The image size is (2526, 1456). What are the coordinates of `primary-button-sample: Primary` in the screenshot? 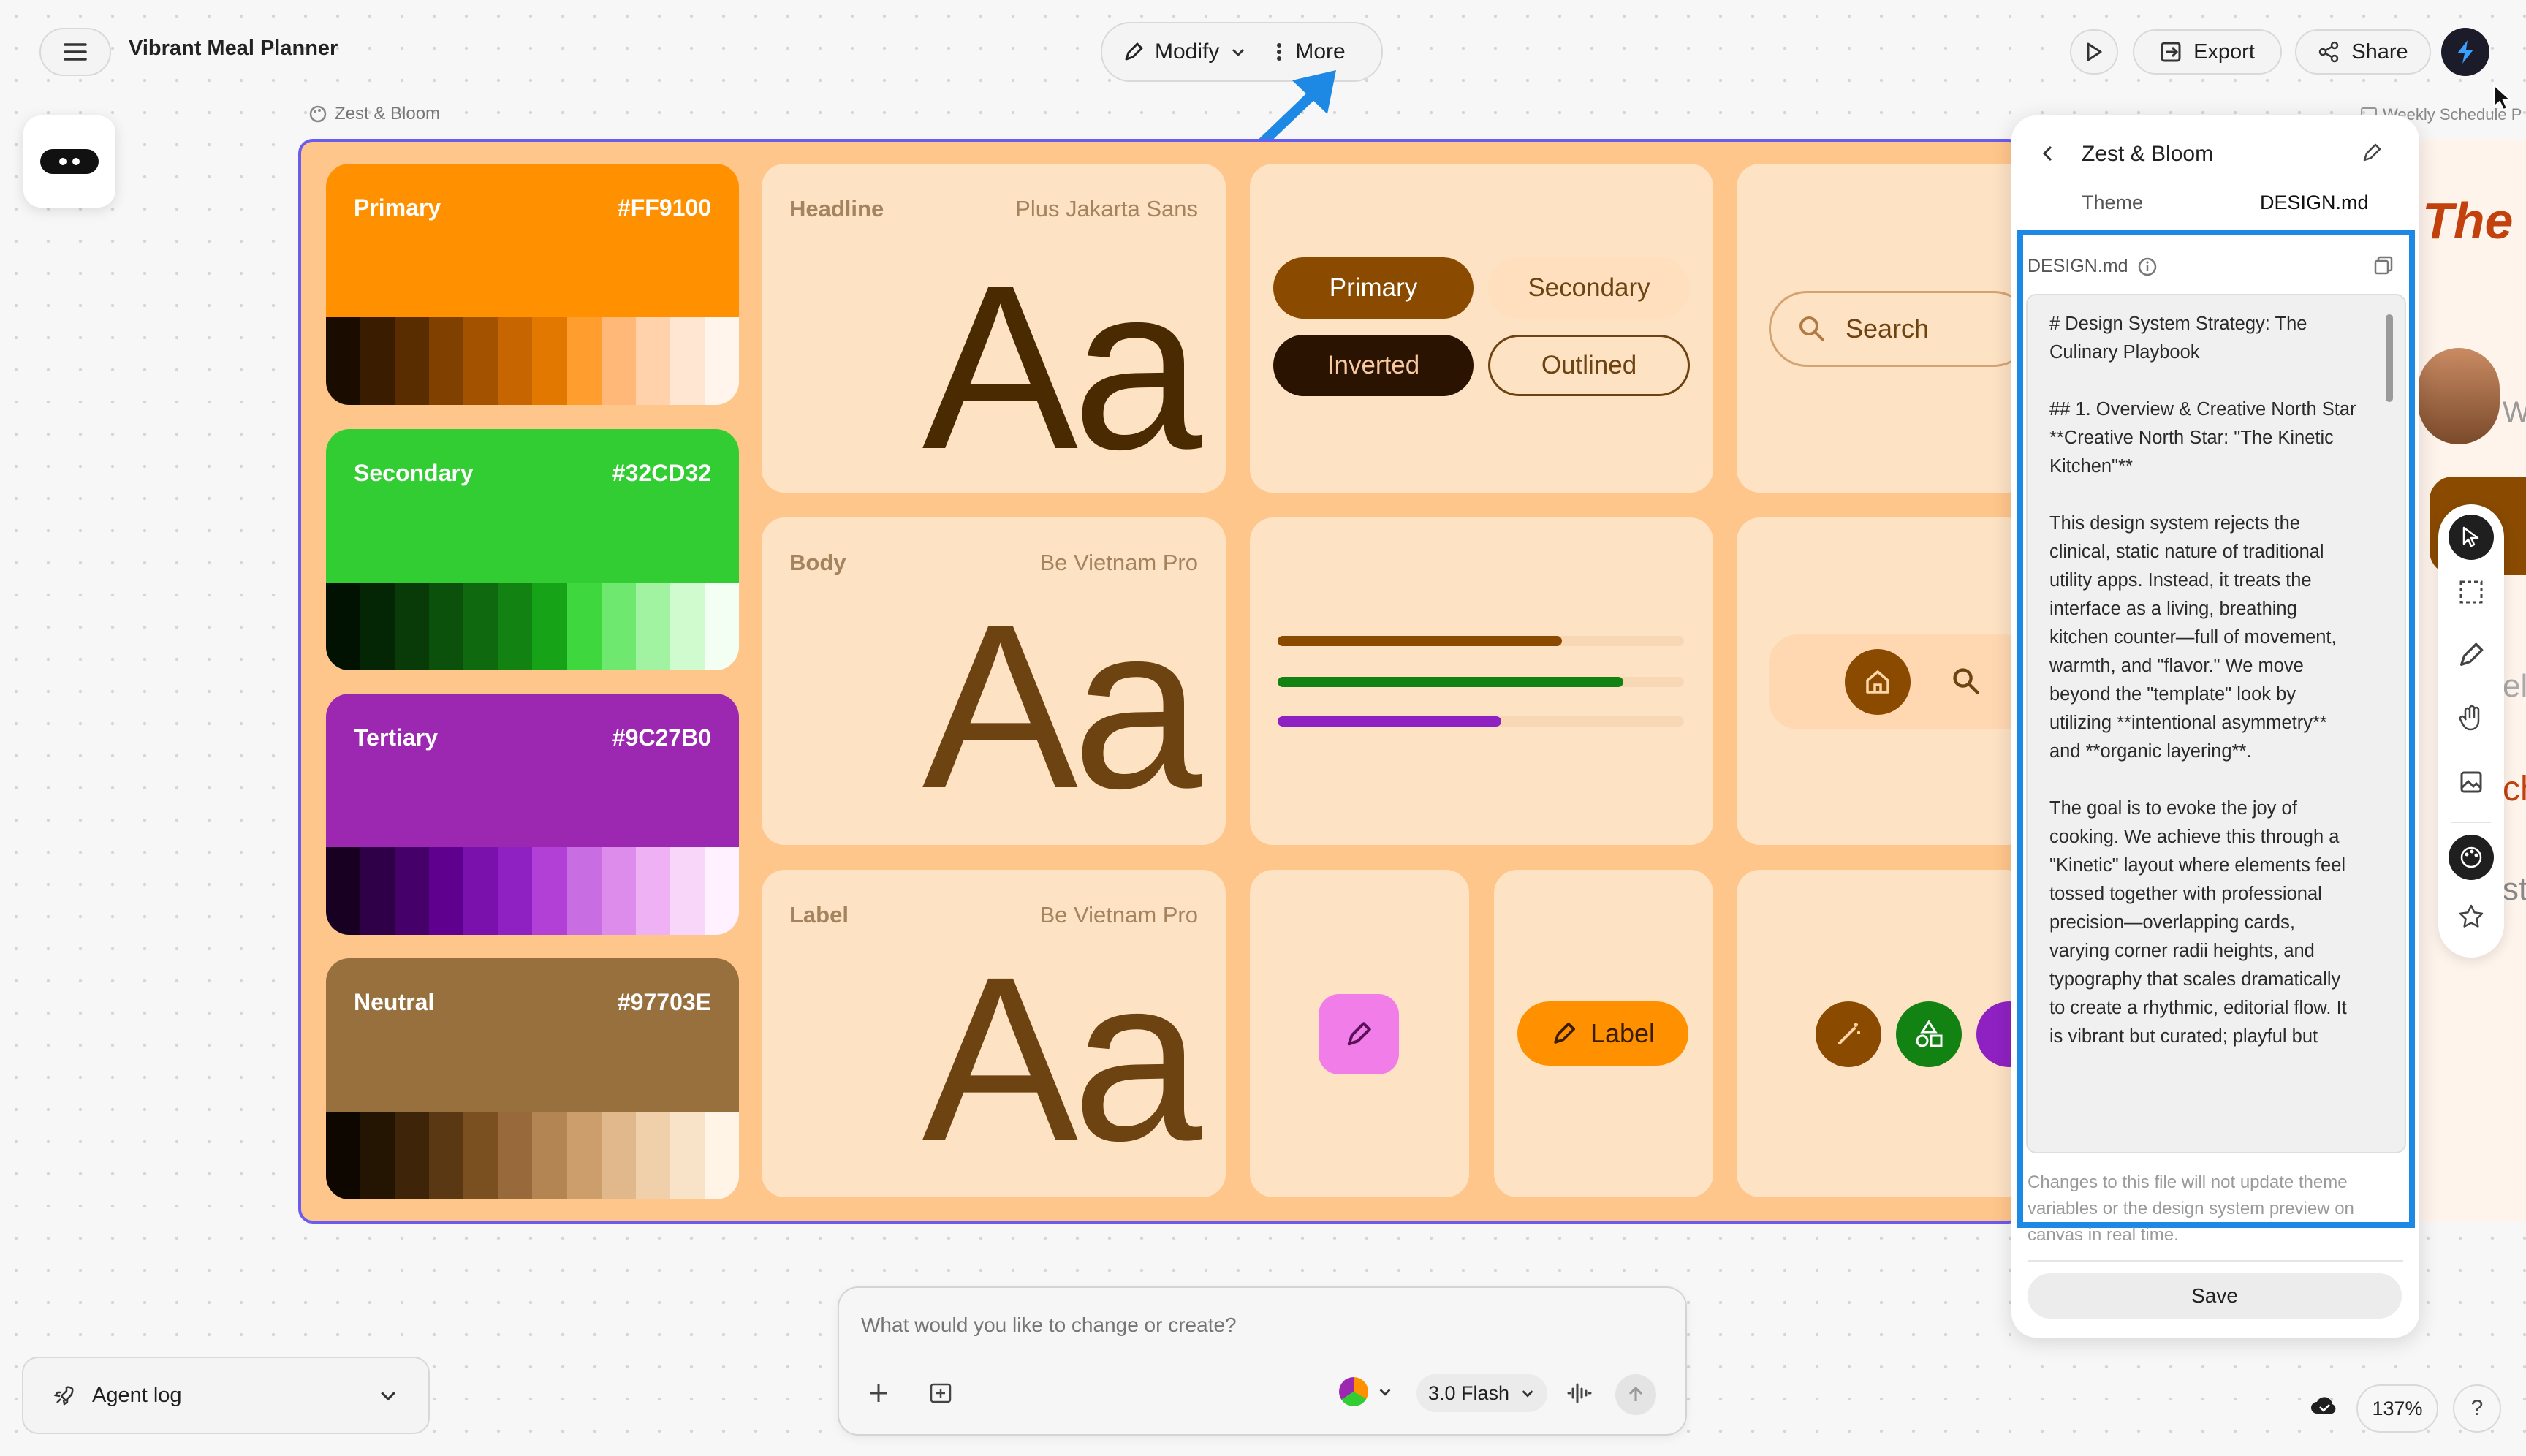 It's located at (1373, 288).